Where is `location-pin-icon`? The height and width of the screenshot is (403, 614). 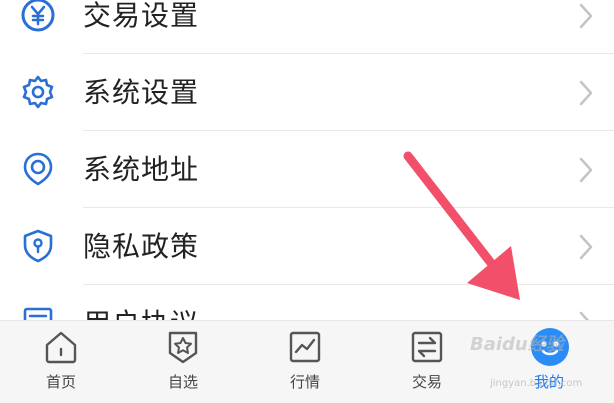 location-pin-icon is located at coordinates (38, 169).